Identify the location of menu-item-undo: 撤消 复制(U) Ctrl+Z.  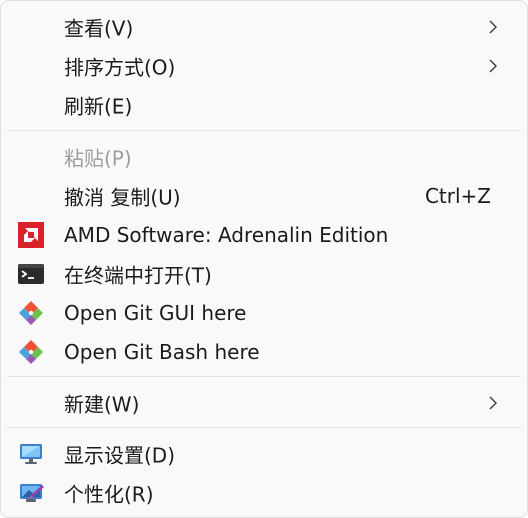
(264, 195).